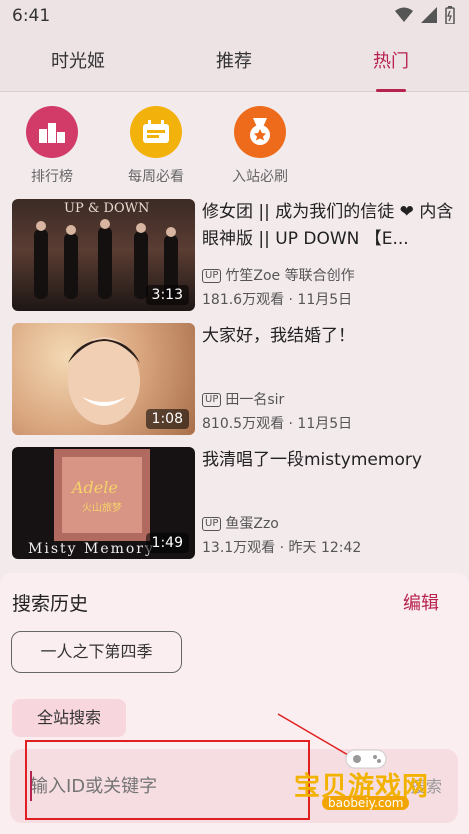 This screenshot has height=834, width=469. I want to click on history-chip: 一人之下第四季, so click(96, 652).